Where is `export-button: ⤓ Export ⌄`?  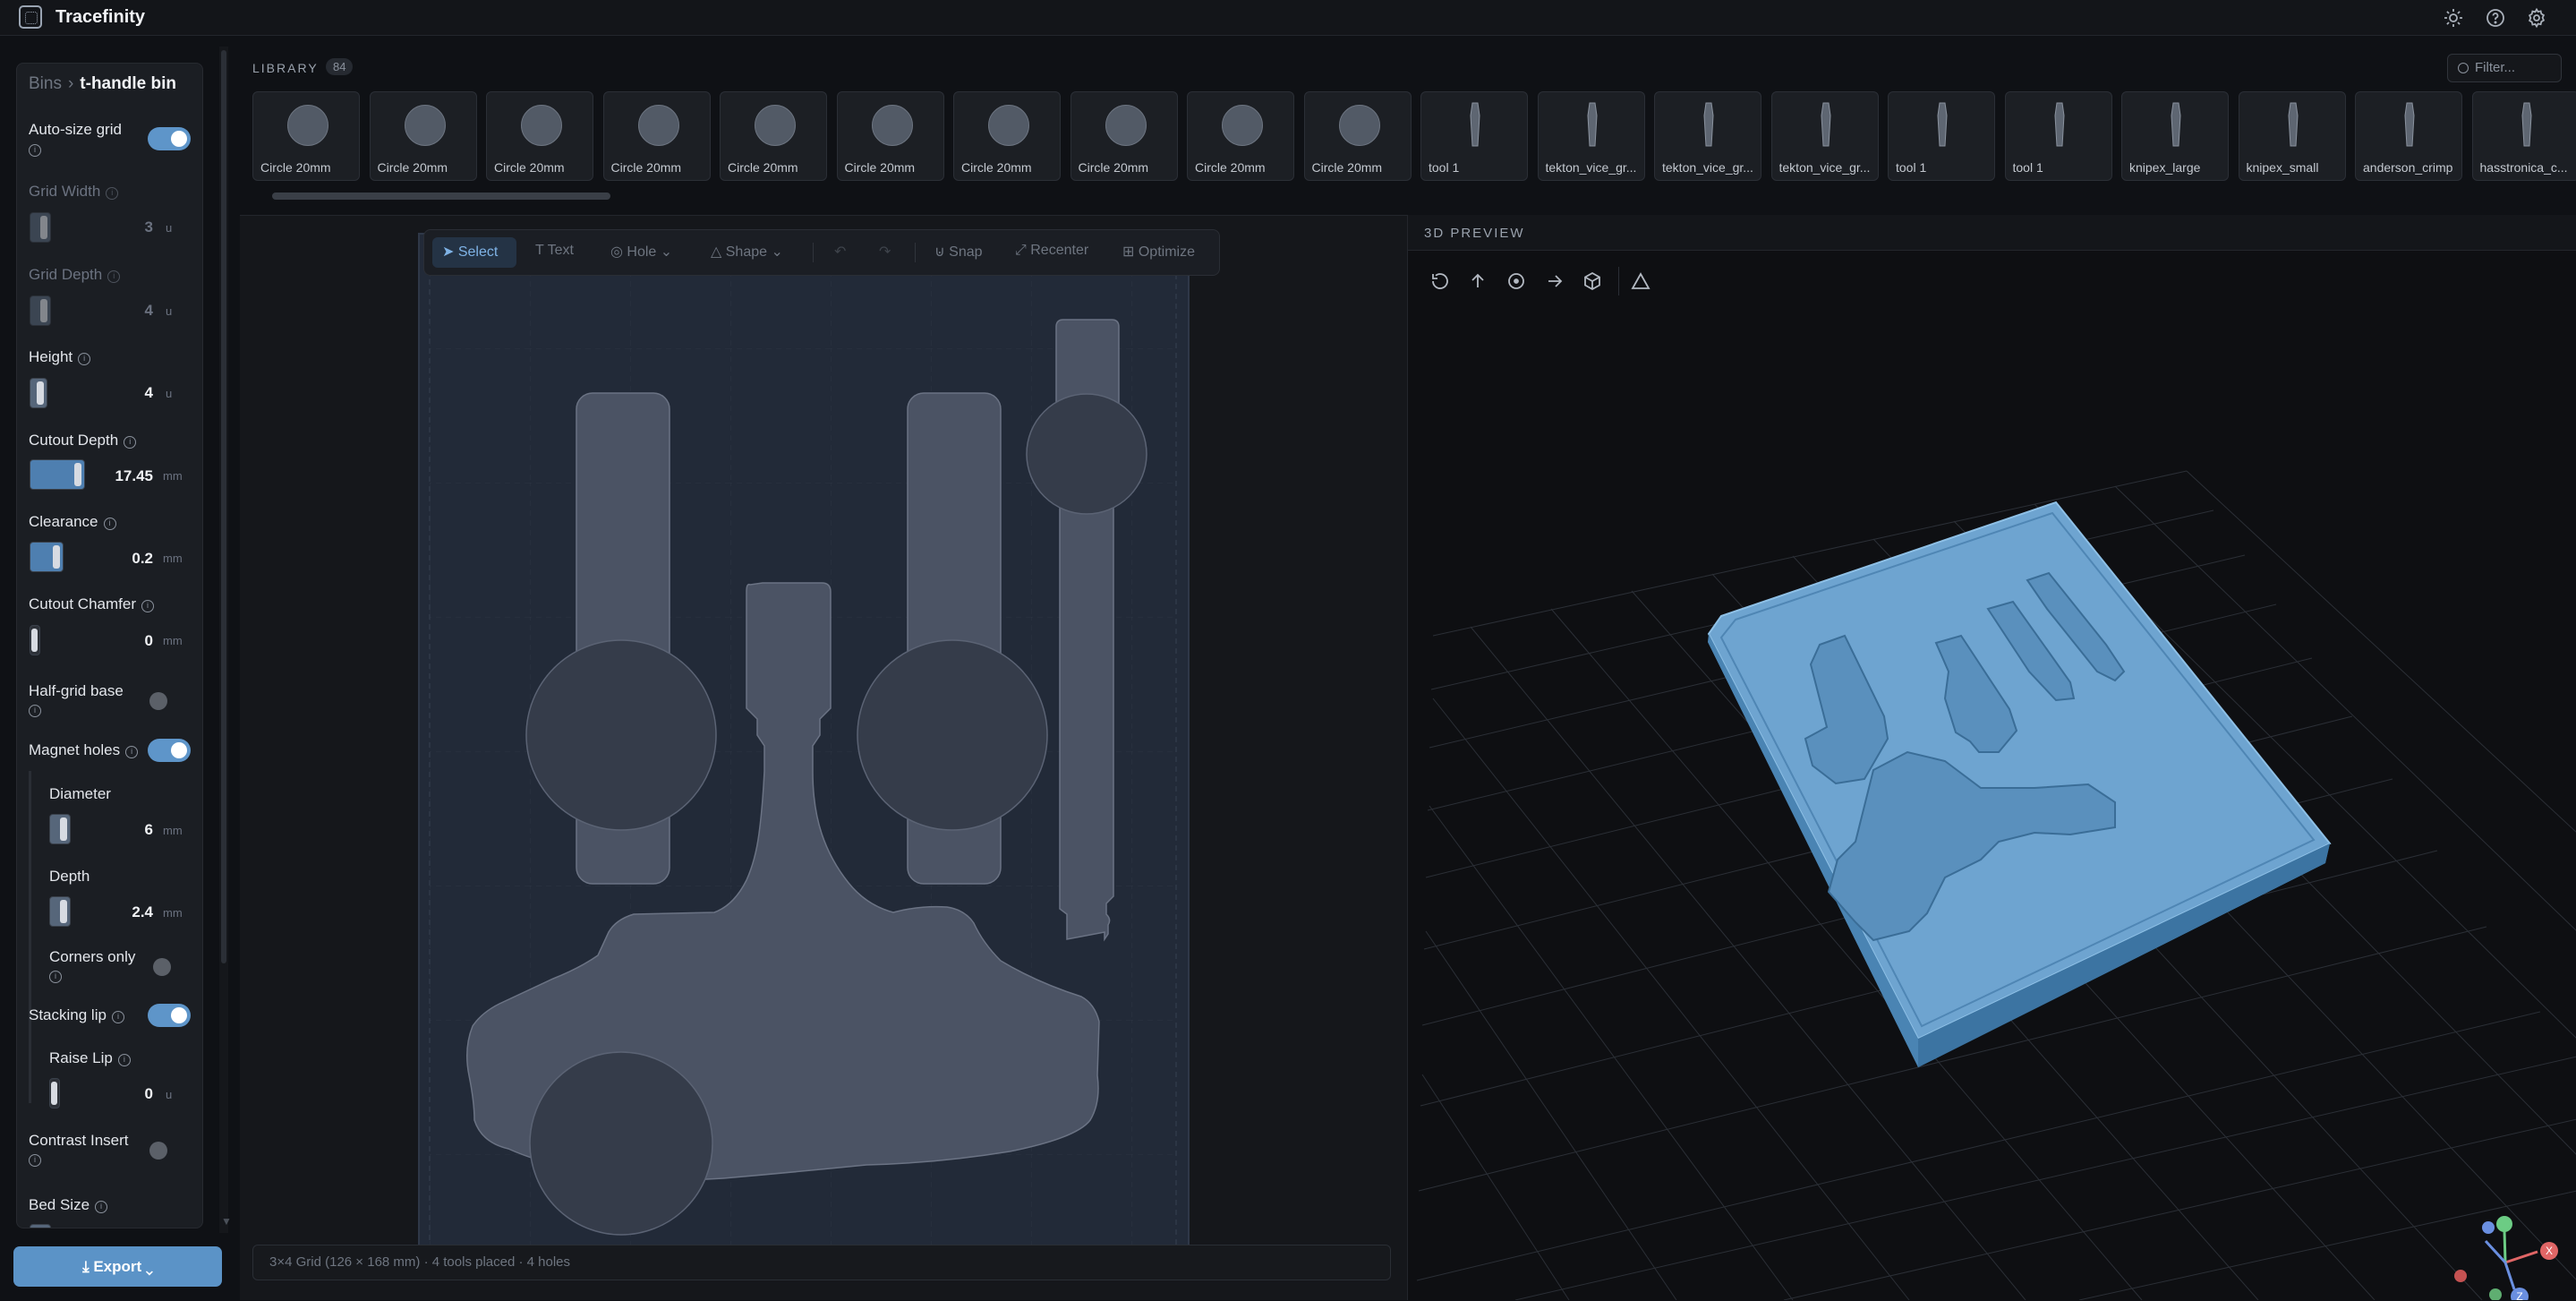 export-button: ⤓ Export ⌄ is located at coordinates (117, 1266).